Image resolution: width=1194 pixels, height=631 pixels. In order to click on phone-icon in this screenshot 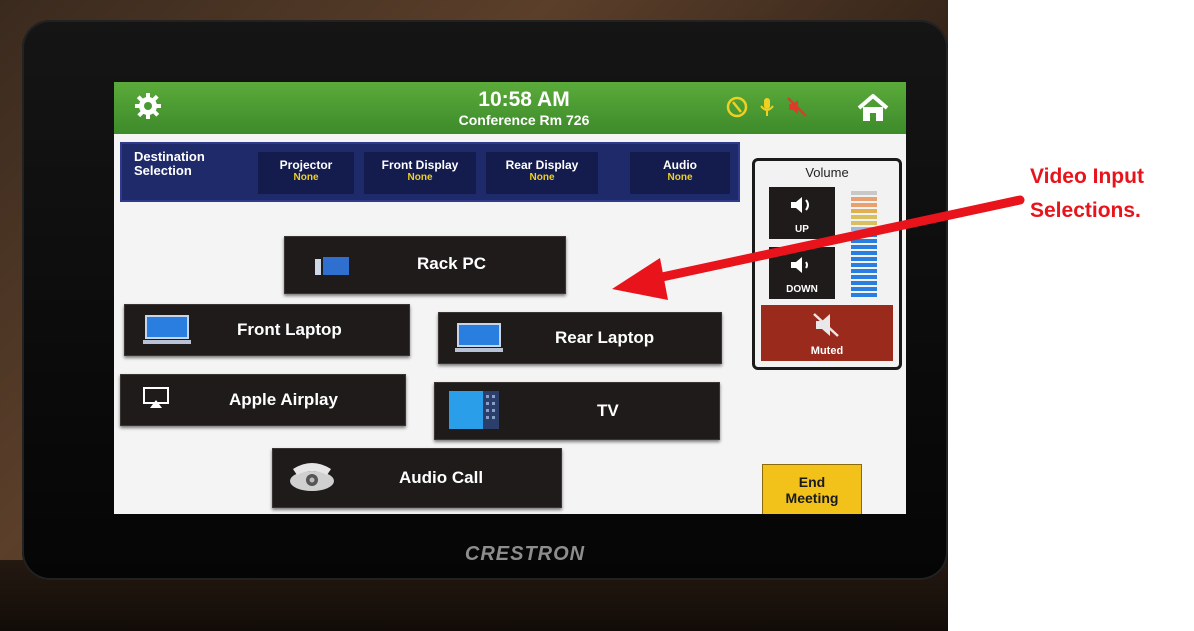, I will do `click(312, 477)`.